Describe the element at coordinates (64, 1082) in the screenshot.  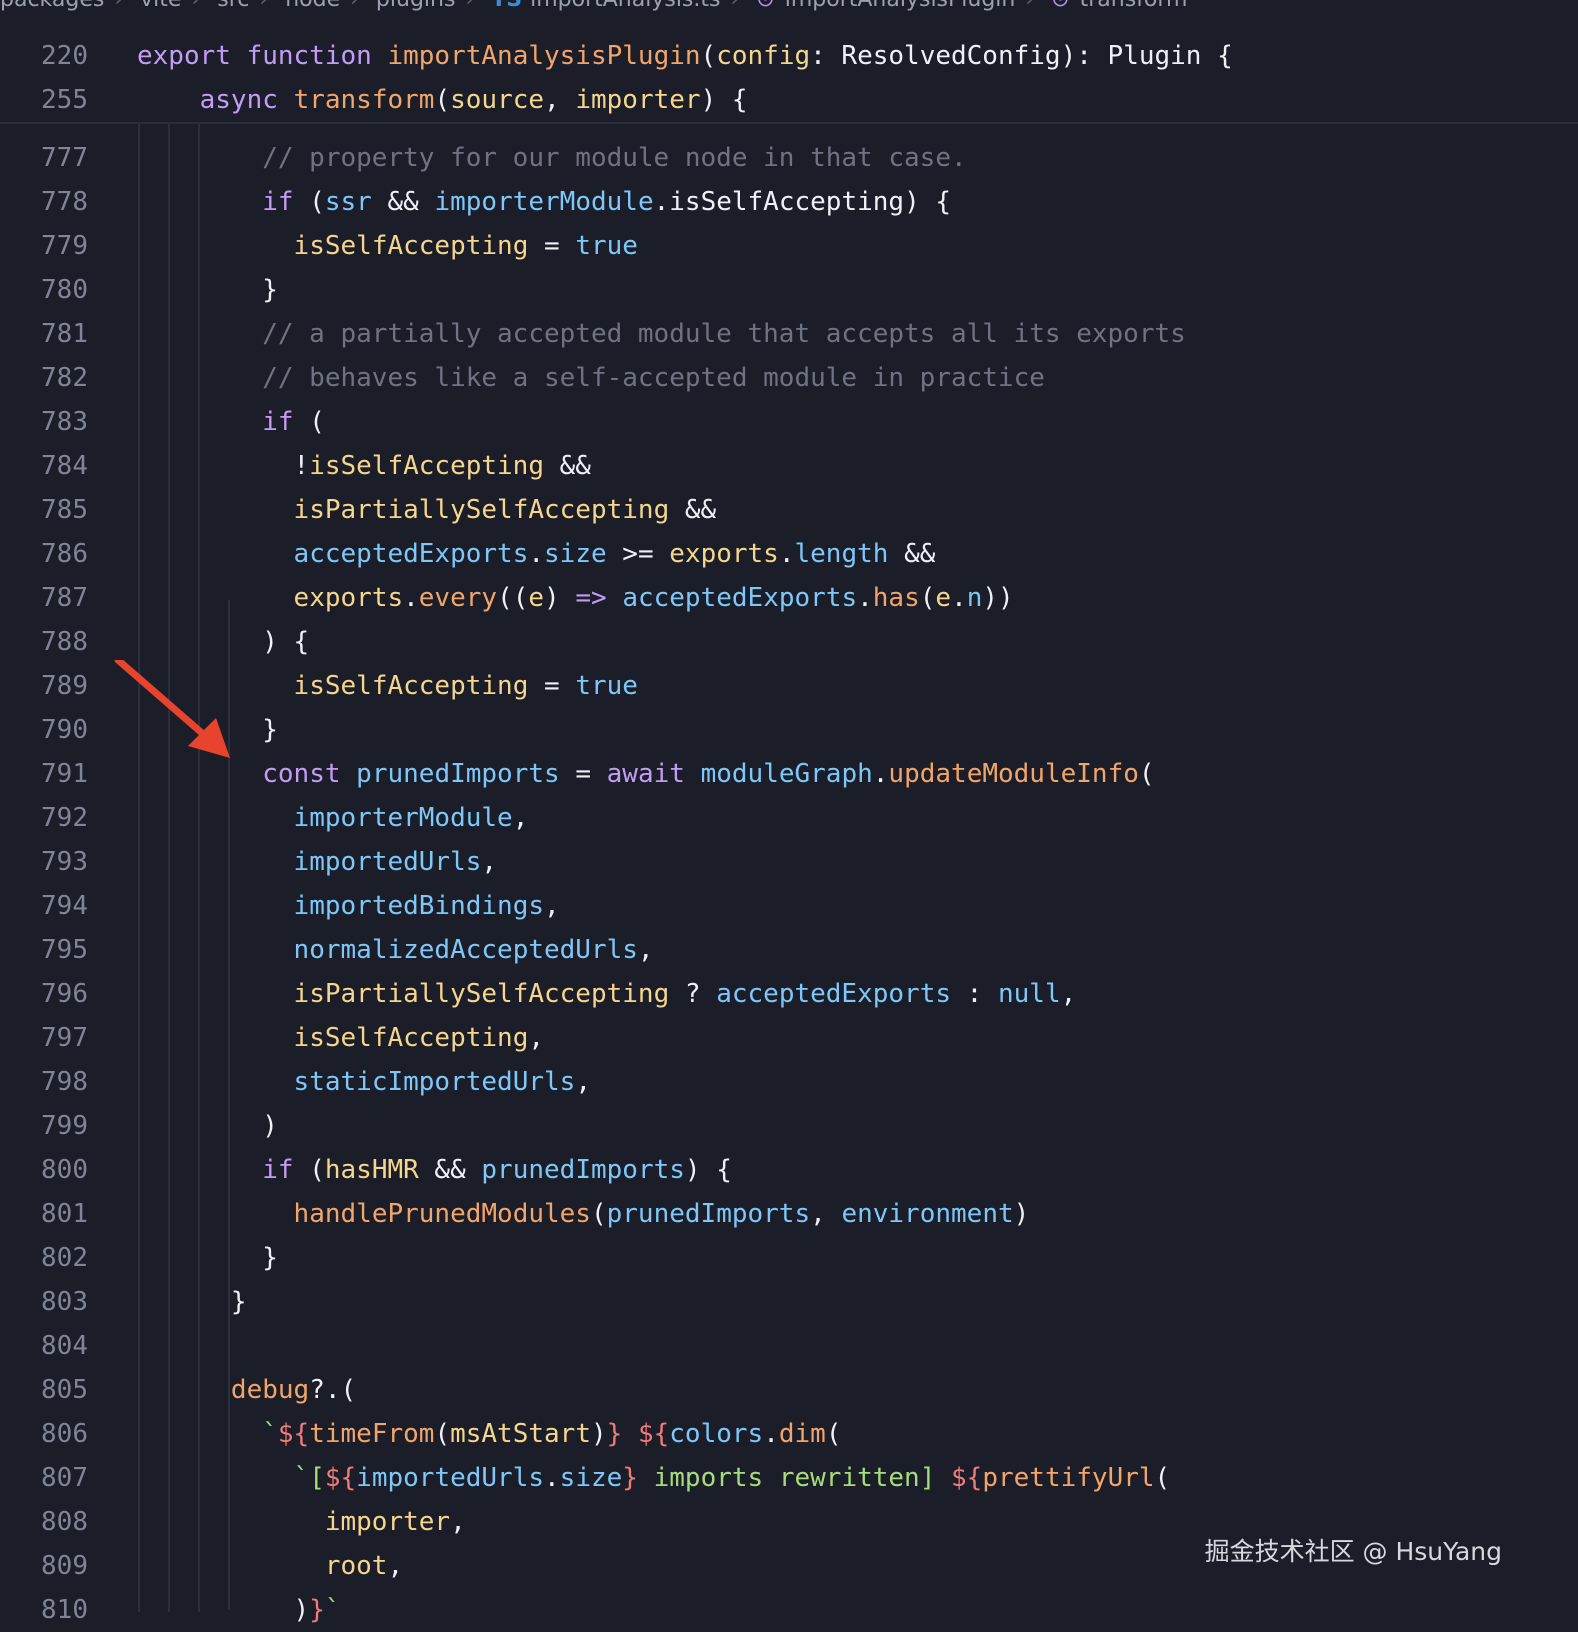
I see `line-number: 798` at that location.